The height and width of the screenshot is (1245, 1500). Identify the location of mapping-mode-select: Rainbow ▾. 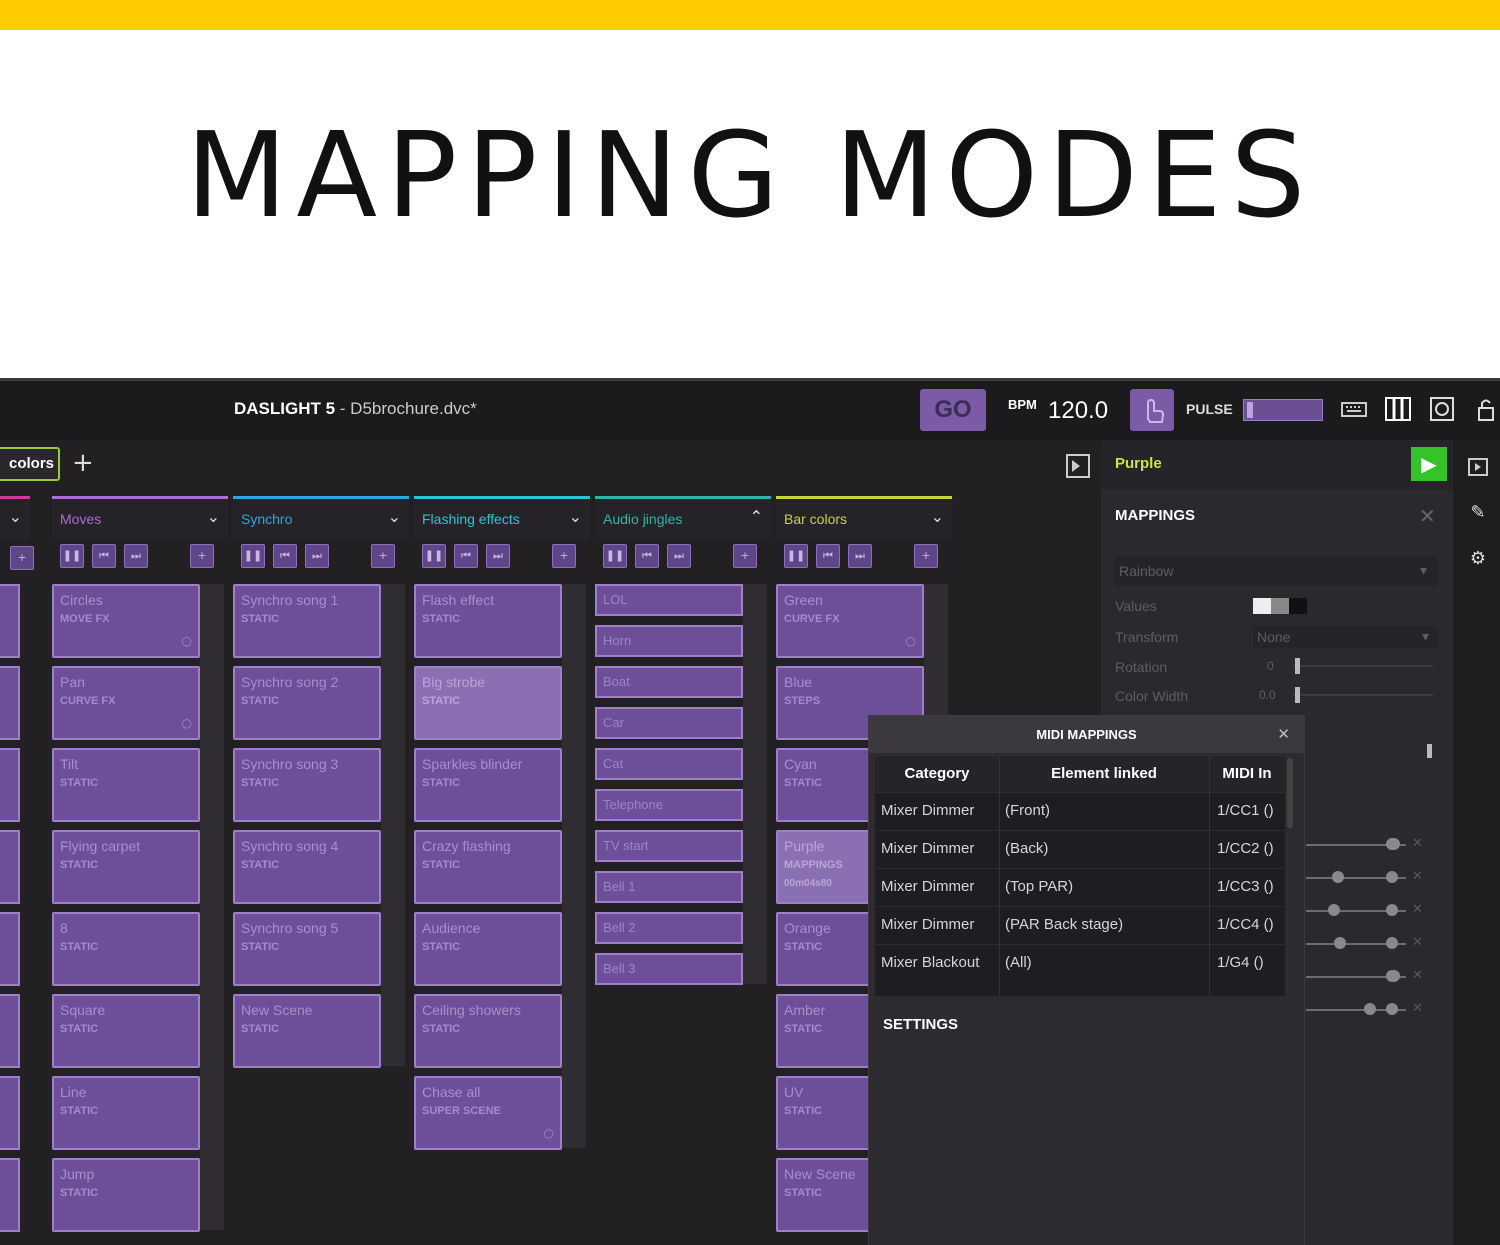
(1276, 571).